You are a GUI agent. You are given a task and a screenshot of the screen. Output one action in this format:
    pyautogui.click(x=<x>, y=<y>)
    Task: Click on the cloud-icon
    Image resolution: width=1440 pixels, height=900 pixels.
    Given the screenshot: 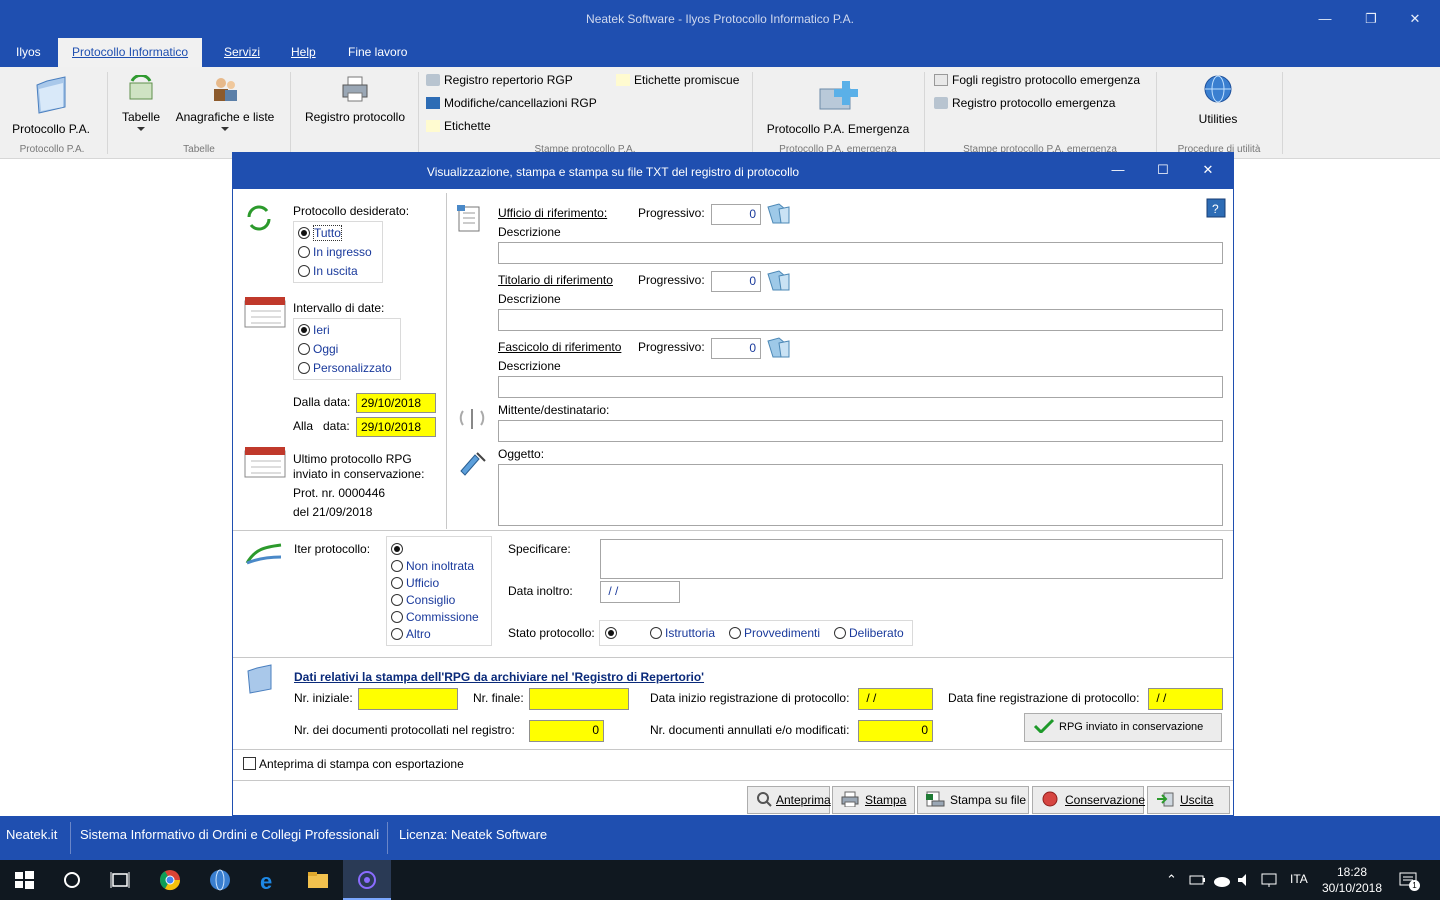 What is the action you would take?
    pyautogui.click(x=1222, y=880)
    